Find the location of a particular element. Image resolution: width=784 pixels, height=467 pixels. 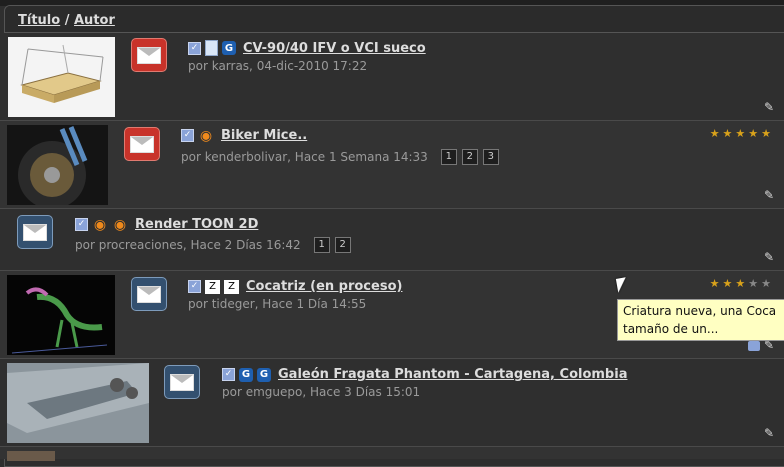

thread-byline: por karras, 04-dic-2010 17:22 is located at coordinates (277, 66).